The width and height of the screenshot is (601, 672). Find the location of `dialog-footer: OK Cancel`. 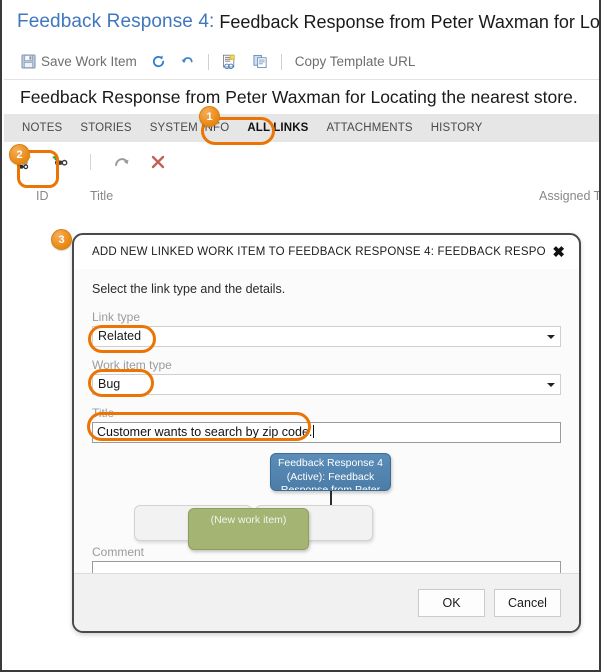

dialog-footer: OK Cancel is located at coordinates (326, 602).